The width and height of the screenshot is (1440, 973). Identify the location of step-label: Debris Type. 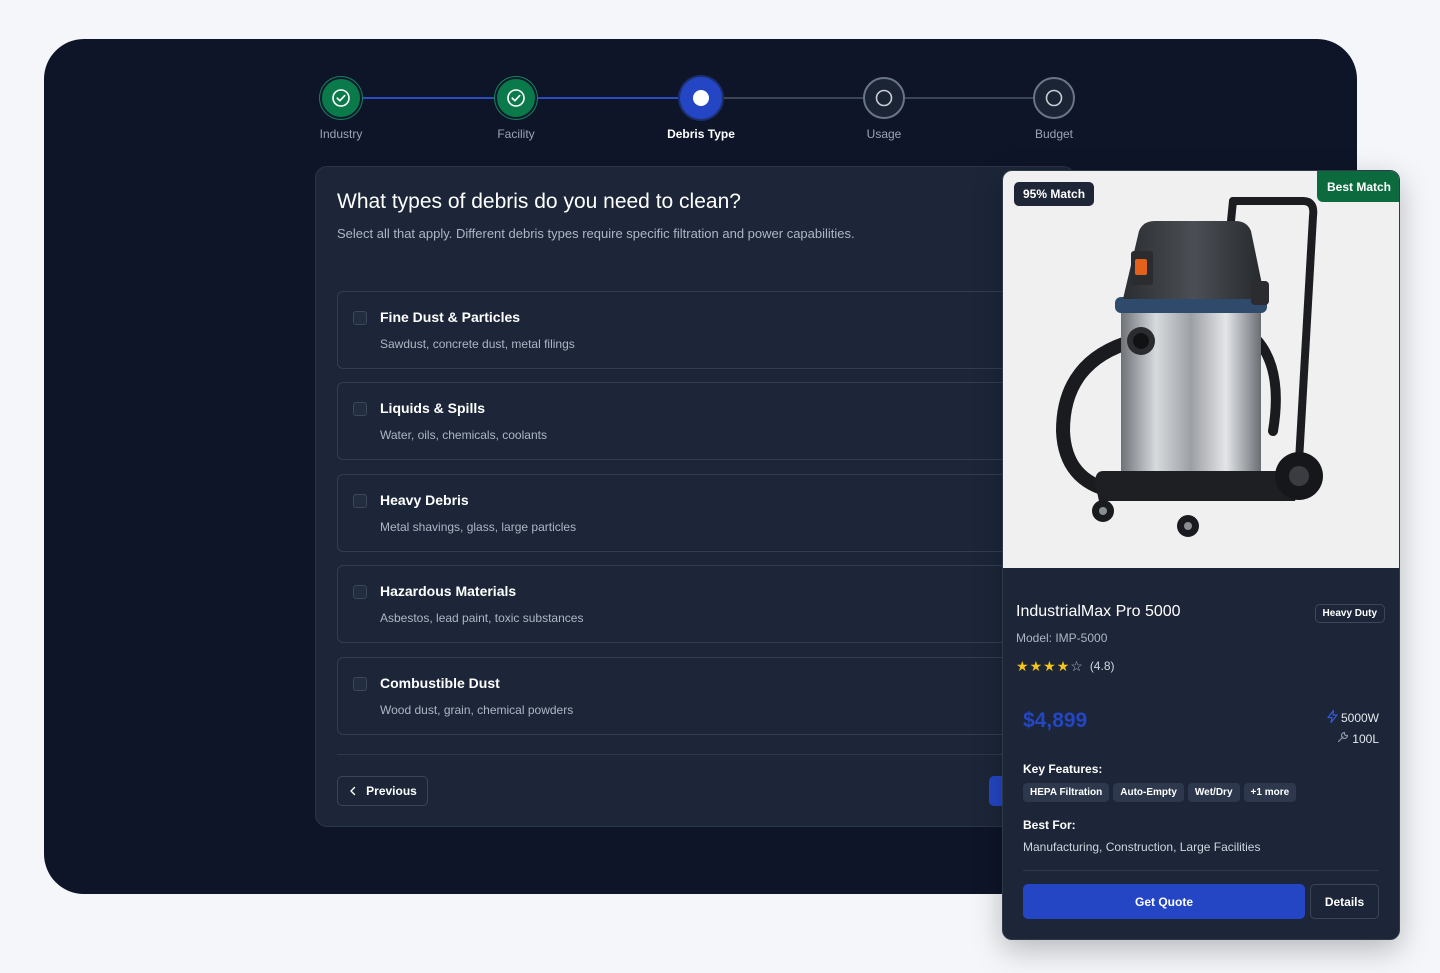
(701, 134).